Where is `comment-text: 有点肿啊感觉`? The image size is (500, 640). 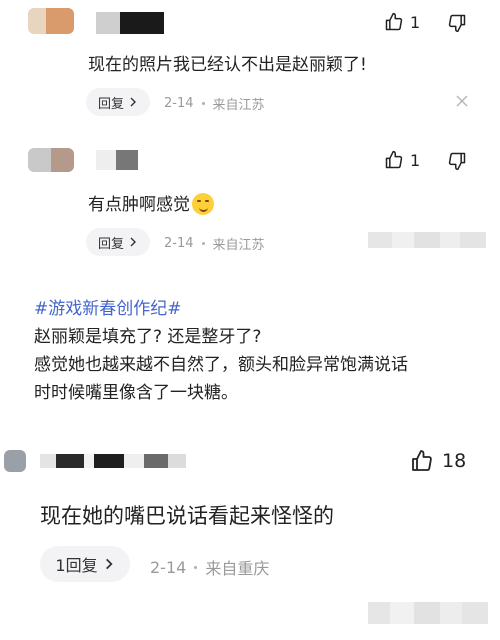
comment-text: 有点肿啊感觉 is located at coordinates (151, 202).